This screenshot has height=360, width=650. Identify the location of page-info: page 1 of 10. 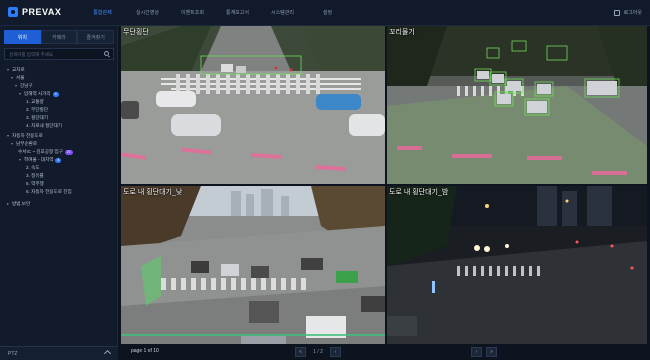
(145, 351).